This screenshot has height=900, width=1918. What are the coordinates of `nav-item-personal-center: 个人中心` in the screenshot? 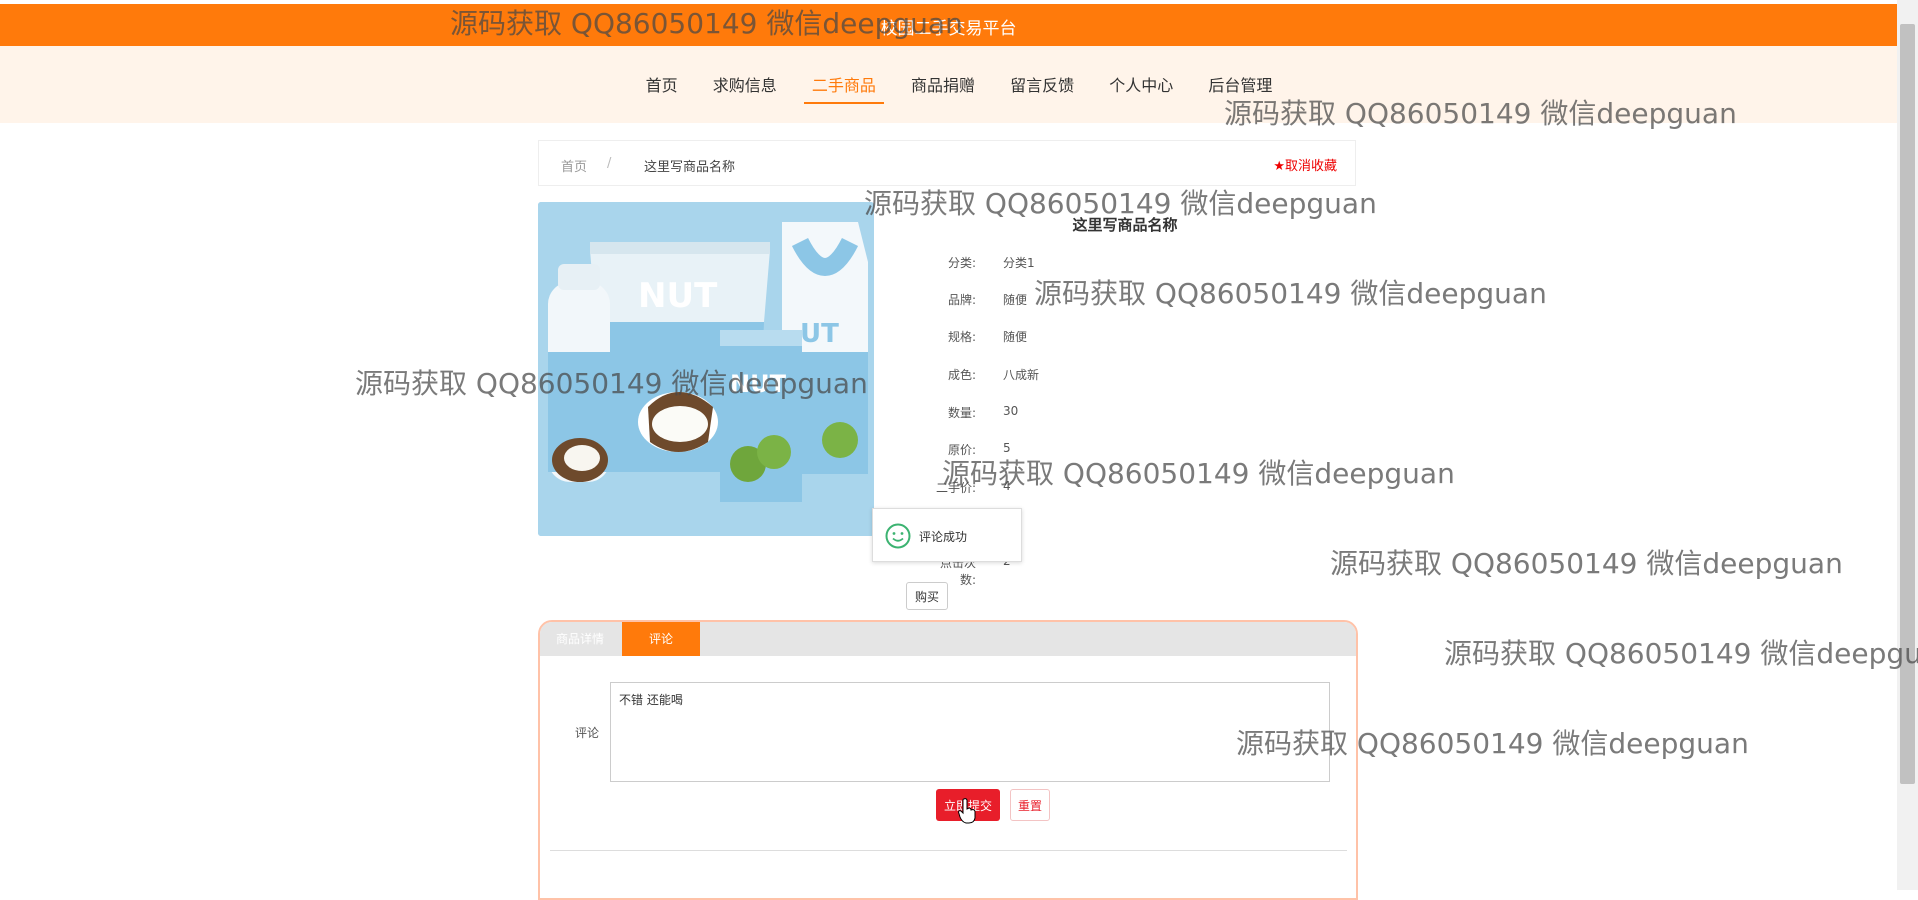 It's located at (1141, 87).